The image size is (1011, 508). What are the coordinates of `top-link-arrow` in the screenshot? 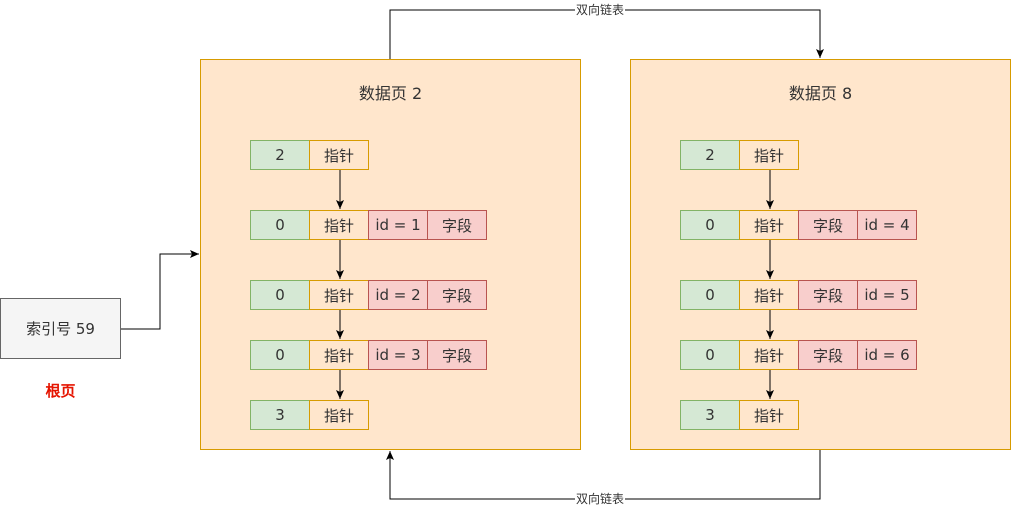 It's located at (606, 34).